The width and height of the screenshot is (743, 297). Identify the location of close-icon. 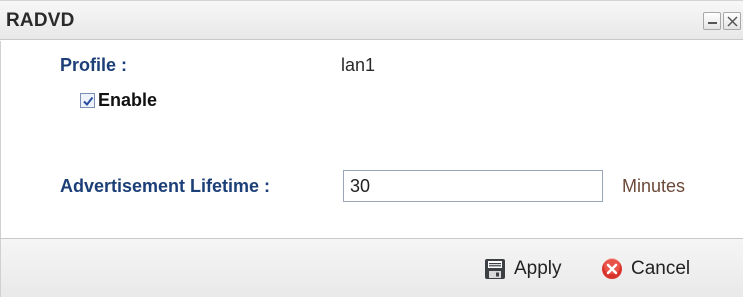
(732, 21).